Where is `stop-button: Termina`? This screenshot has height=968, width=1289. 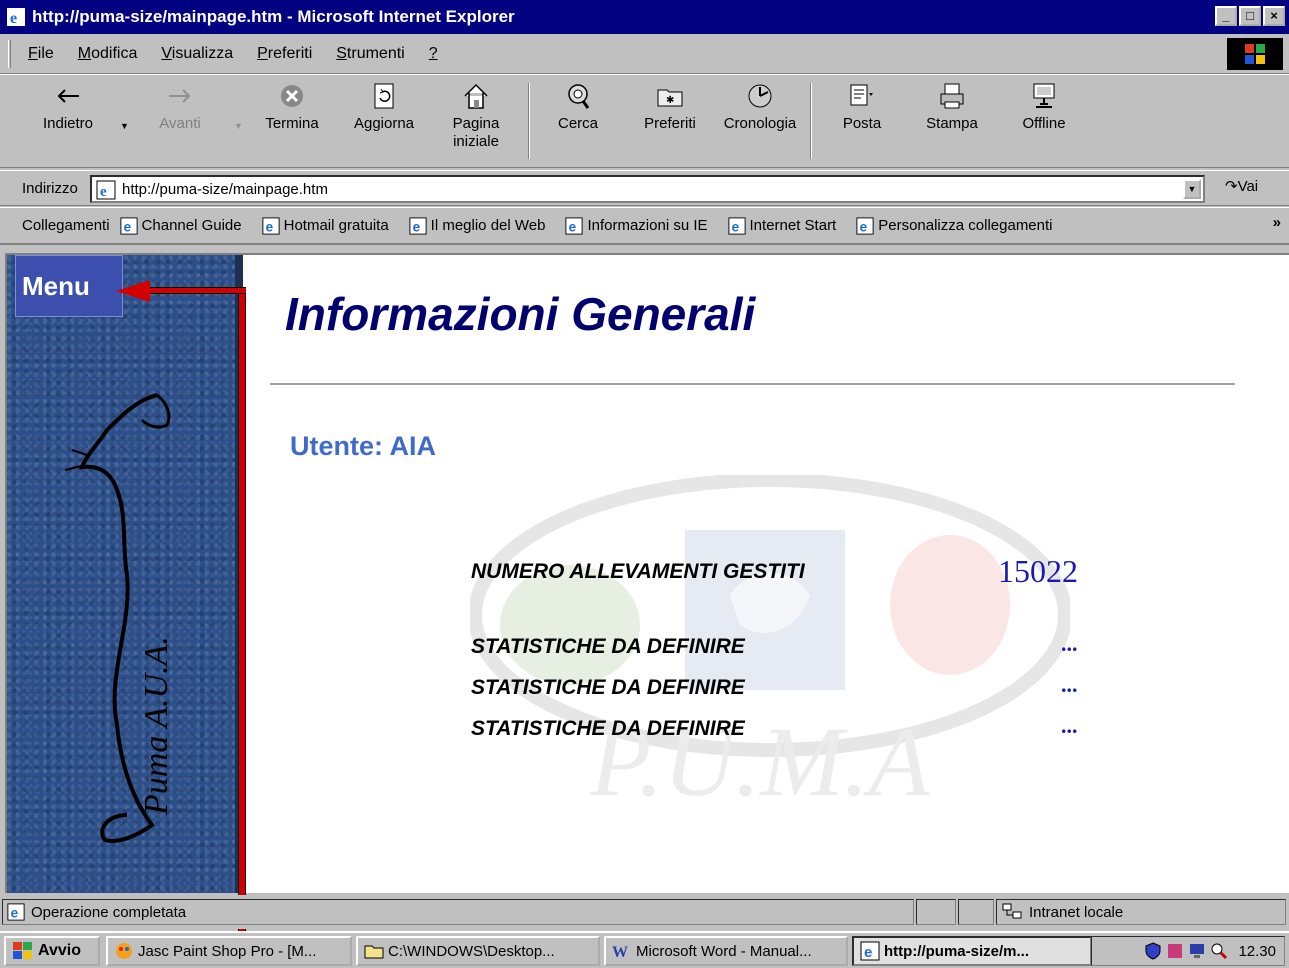 stop-button: Termina is located at coordinates (292, 107).